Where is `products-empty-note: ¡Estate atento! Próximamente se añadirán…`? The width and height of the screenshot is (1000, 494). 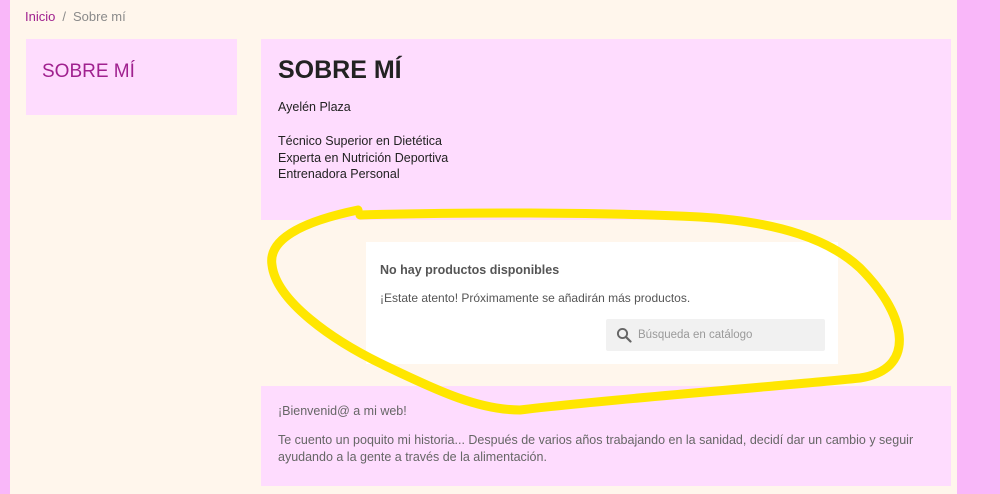
products-empty-note: ¡Estate atento! Próximamente se añadirán… is located at coordinates (535, 298).